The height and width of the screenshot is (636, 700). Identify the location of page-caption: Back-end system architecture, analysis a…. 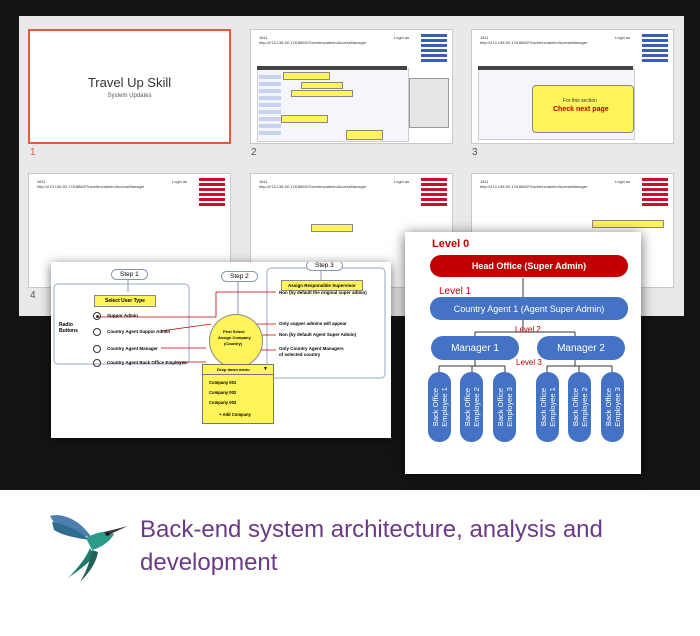
(371, 546).